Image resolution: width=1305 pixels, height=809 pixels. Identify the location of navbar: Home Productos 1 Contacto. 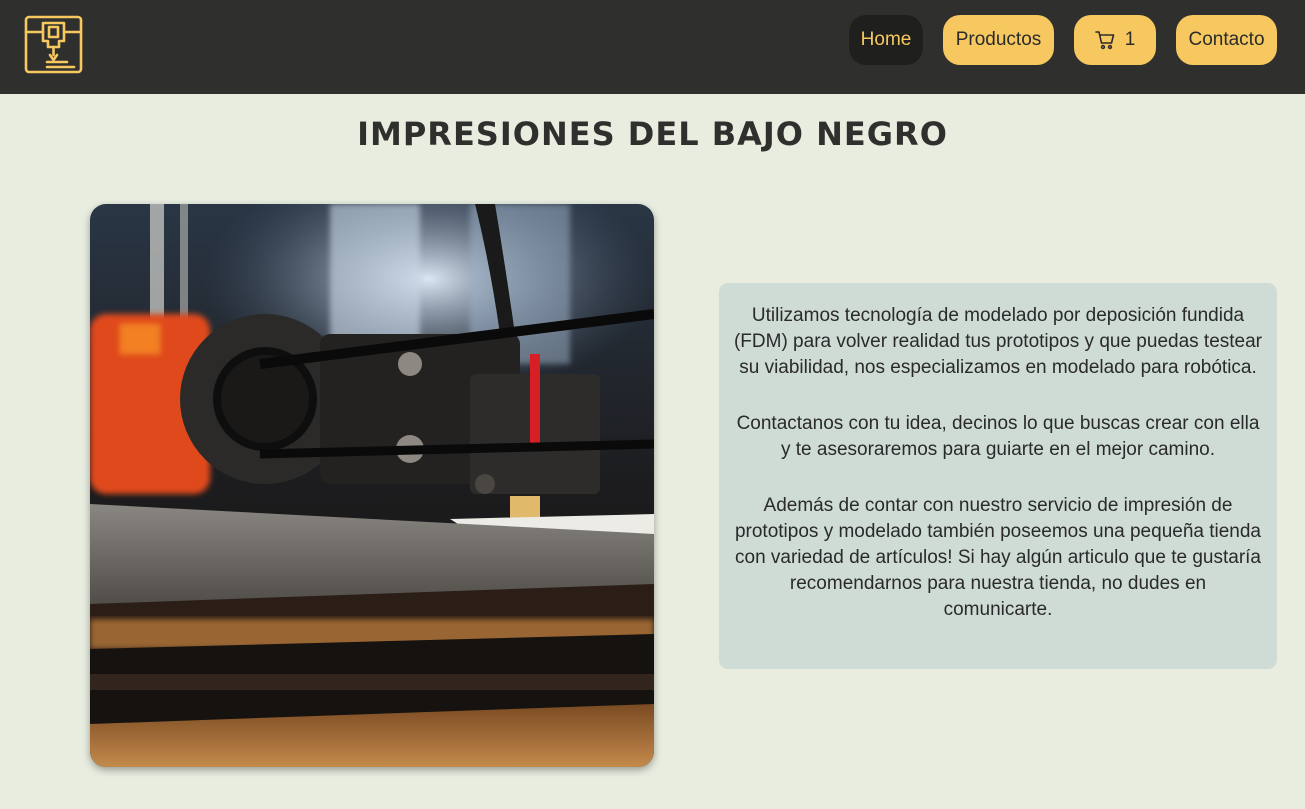
(652, 47).